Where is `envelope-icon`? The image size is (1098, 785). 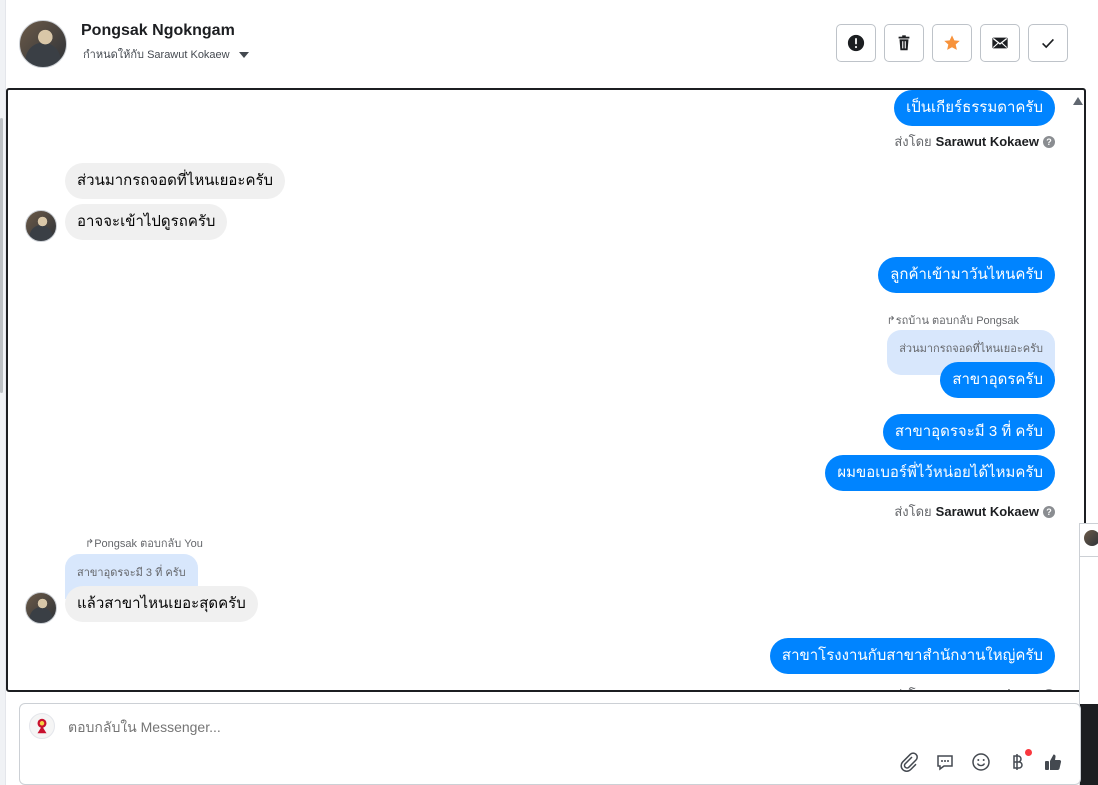
envelope-icon is located at coordinates (1000, 43).